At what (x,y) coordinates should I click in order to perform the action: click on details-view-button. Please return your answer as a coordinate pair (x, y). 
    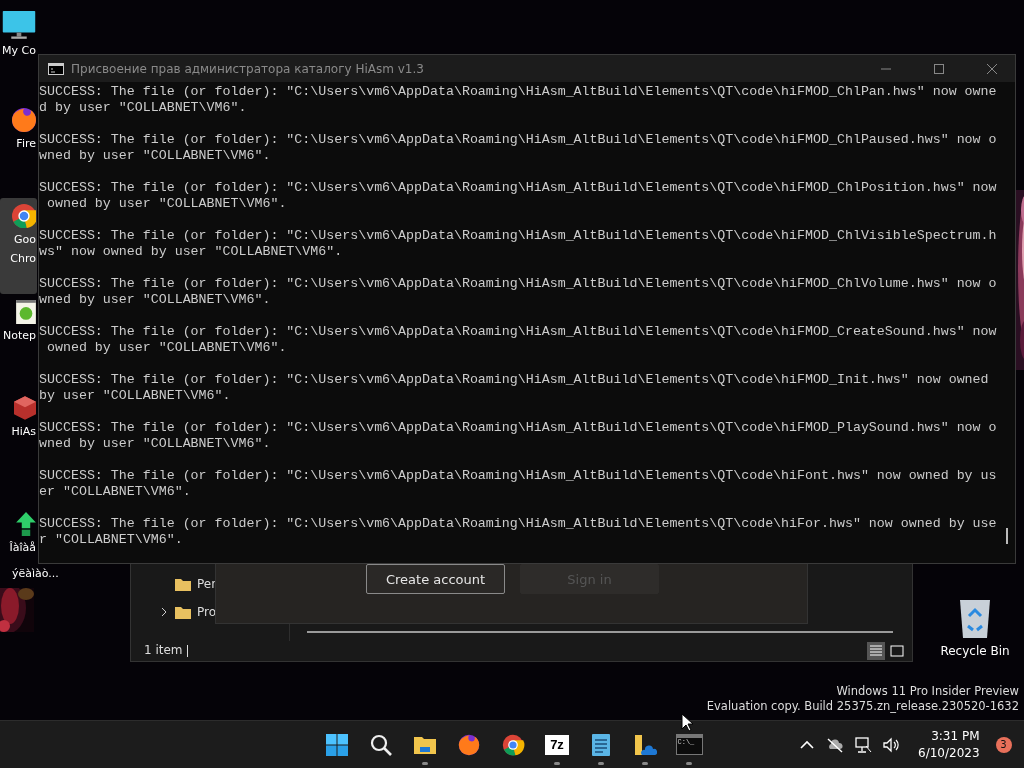
    Looking at the image, I should click on (876, 651).